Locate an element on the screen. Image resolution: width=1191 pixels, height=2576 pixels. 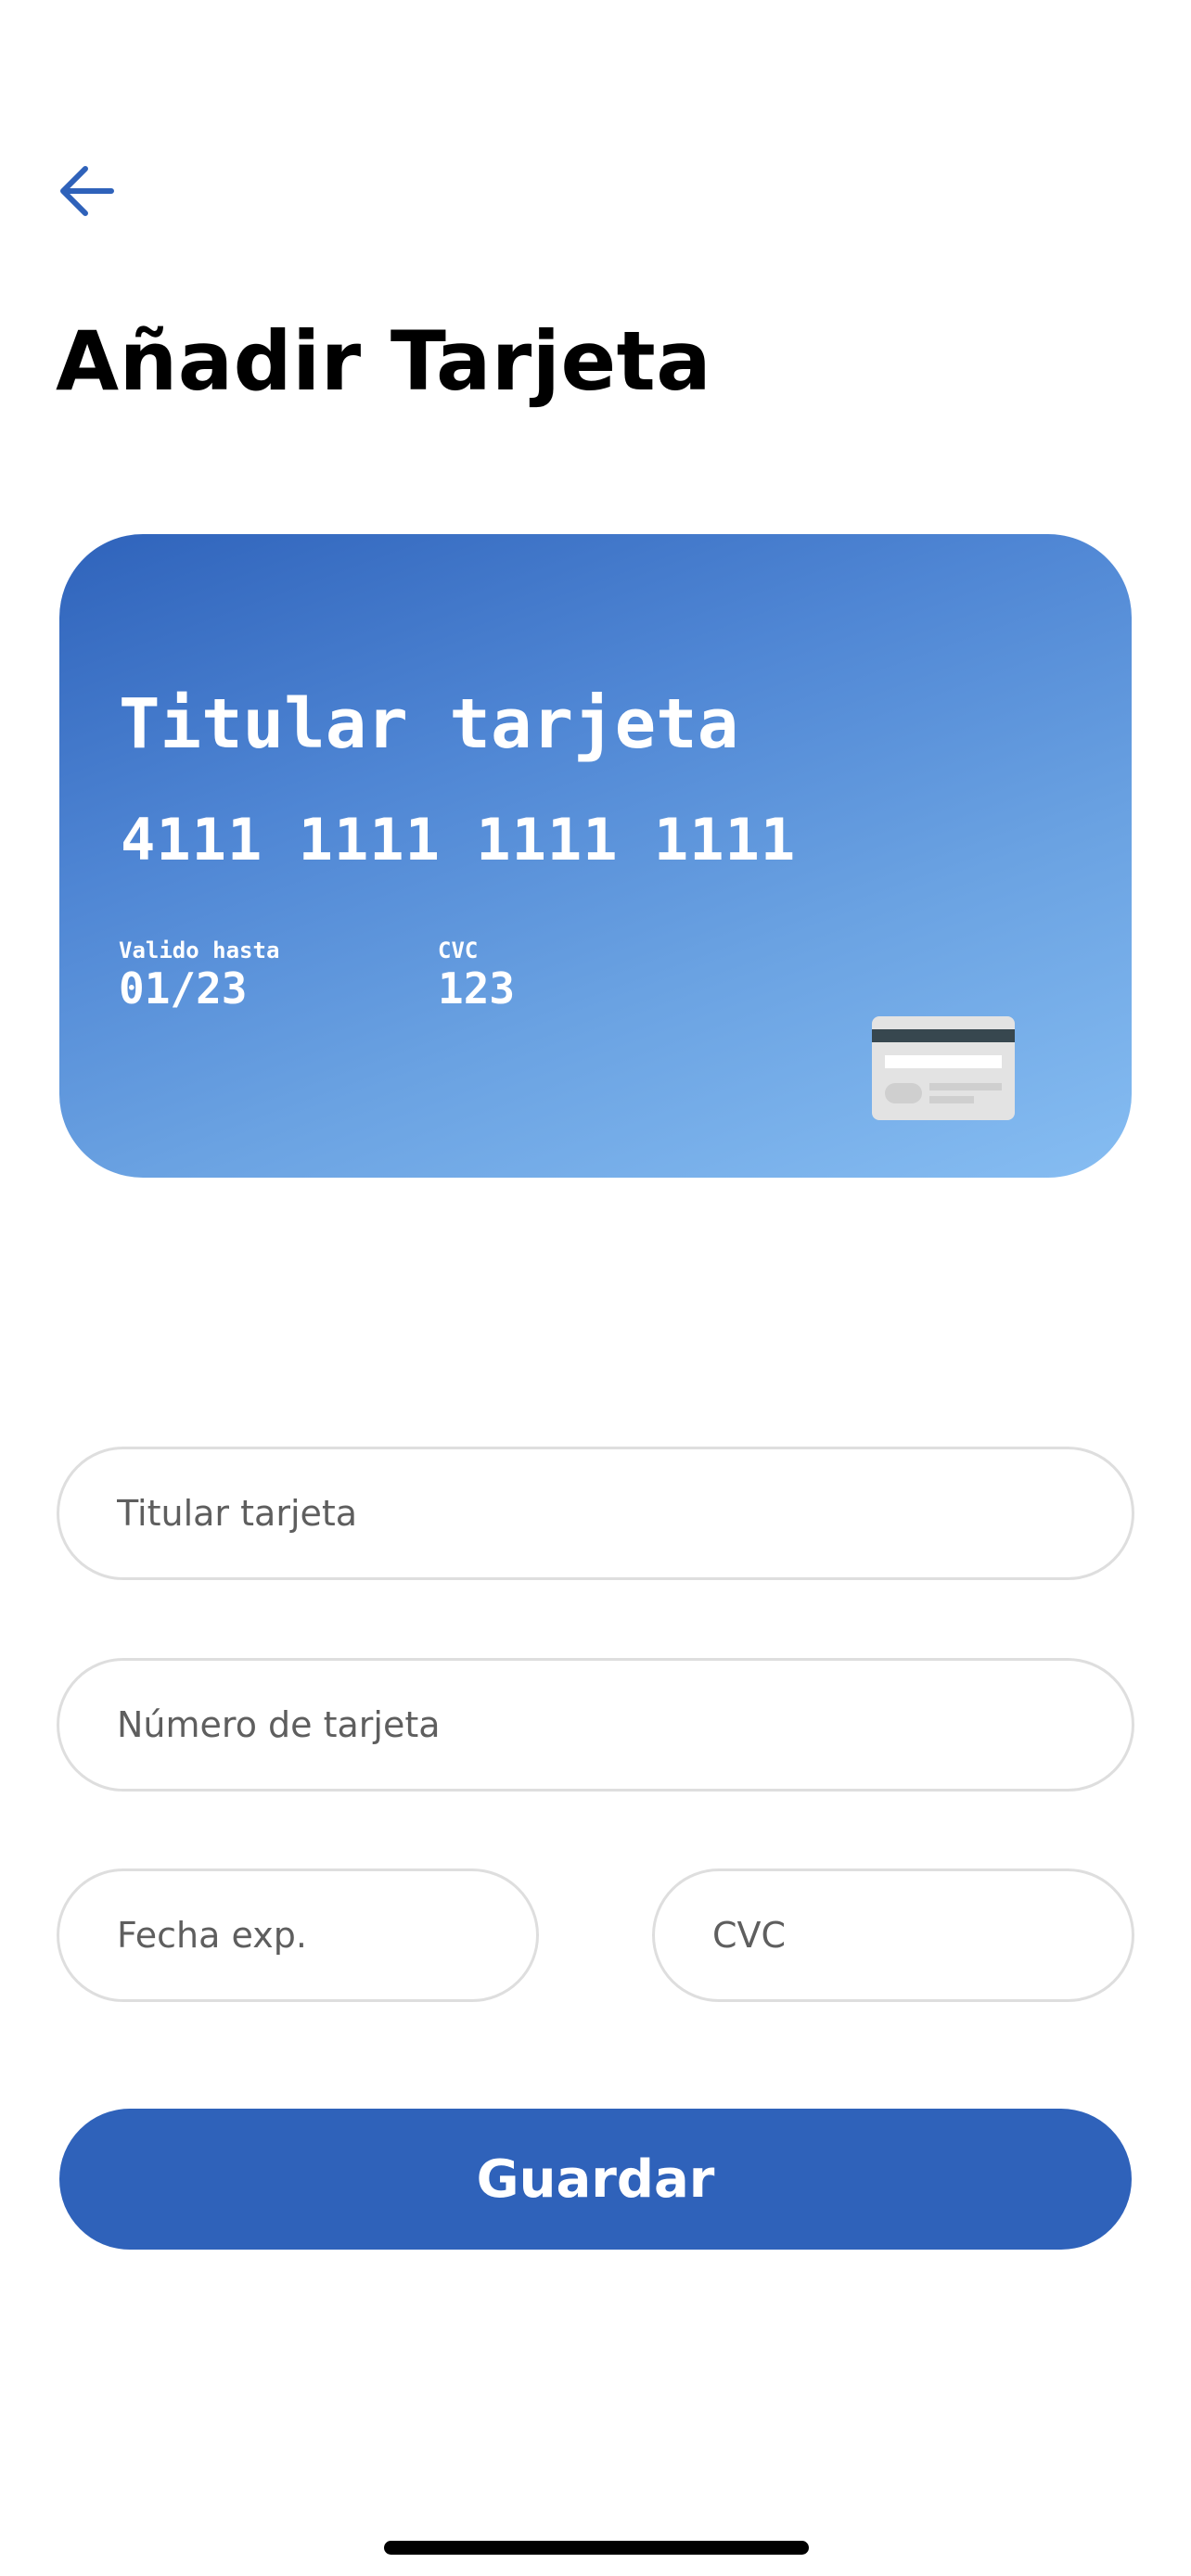
expiry-label: Valido hasta is located at coordinates (199, 950).